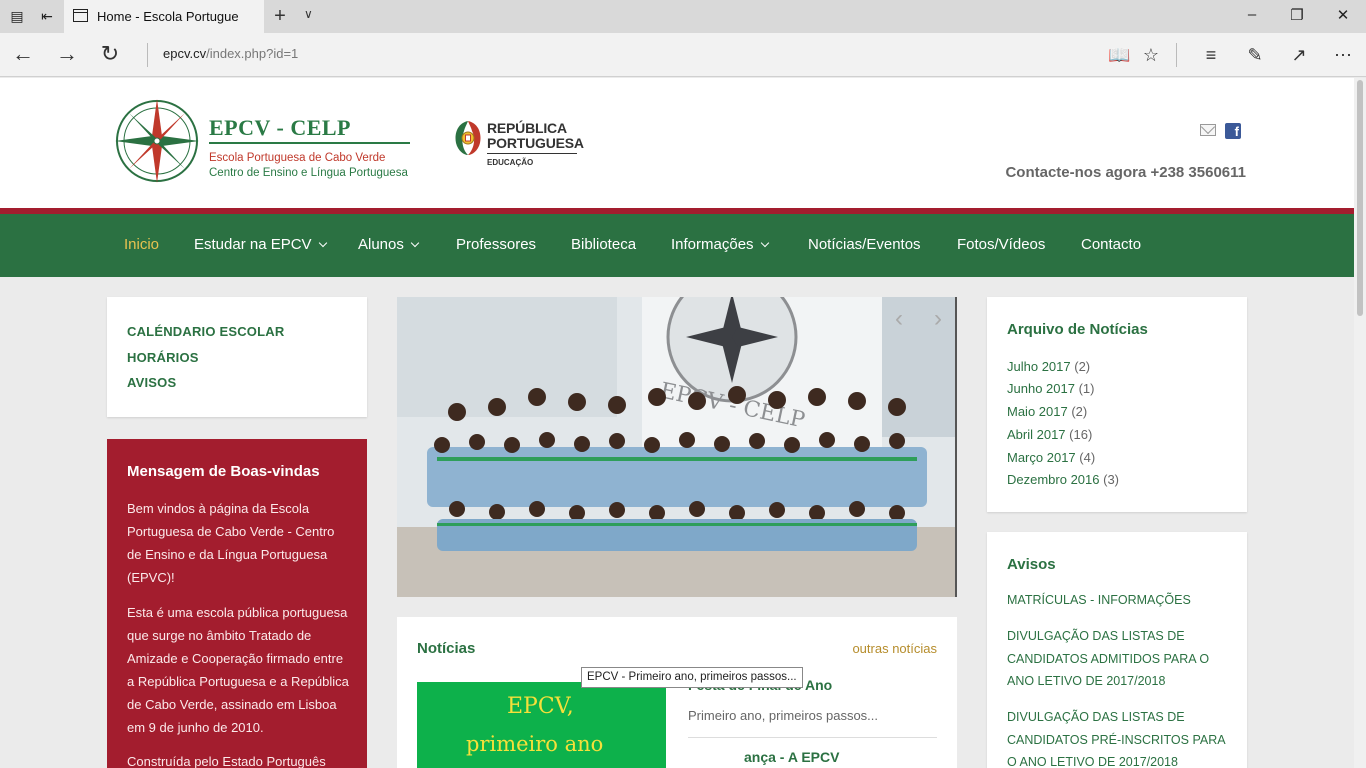 Image resolution: width=1366 pixels, height=768 pixels. Describe the element at coordinates (1041, 457) in the screenshot. I see `archive-month: Março 2017` at that location.